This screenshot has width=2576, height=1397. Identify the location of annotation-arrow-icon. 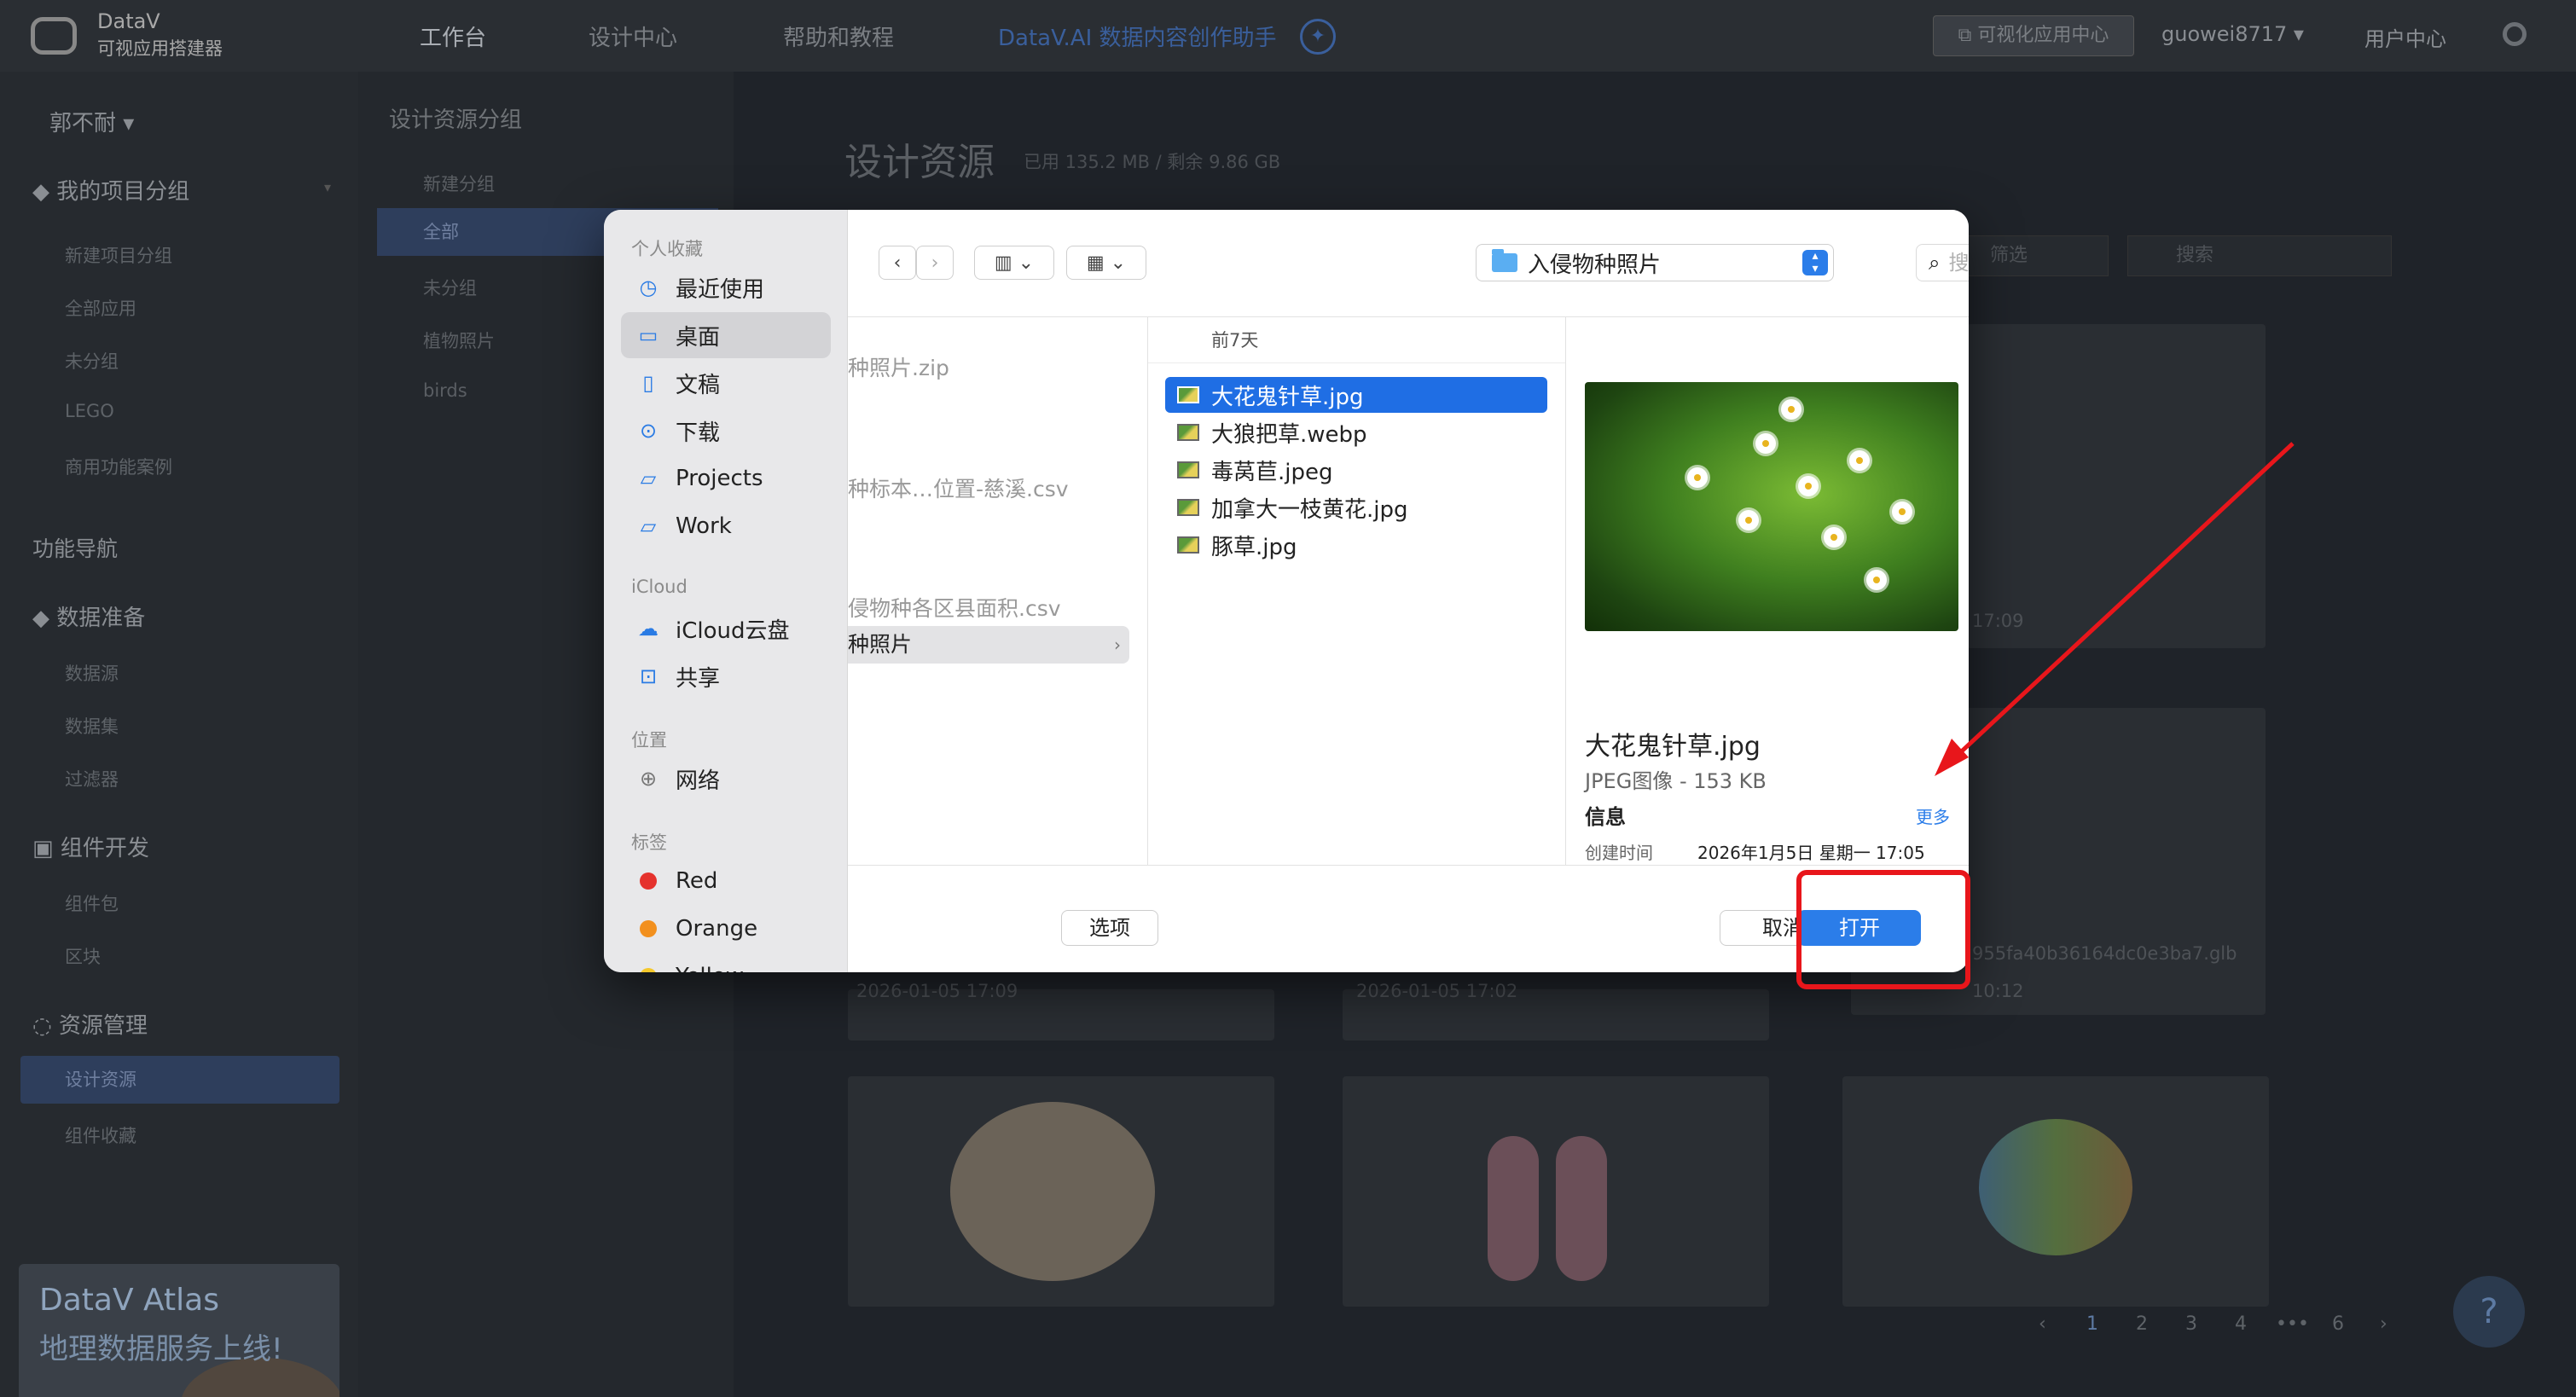
(2115, 609).